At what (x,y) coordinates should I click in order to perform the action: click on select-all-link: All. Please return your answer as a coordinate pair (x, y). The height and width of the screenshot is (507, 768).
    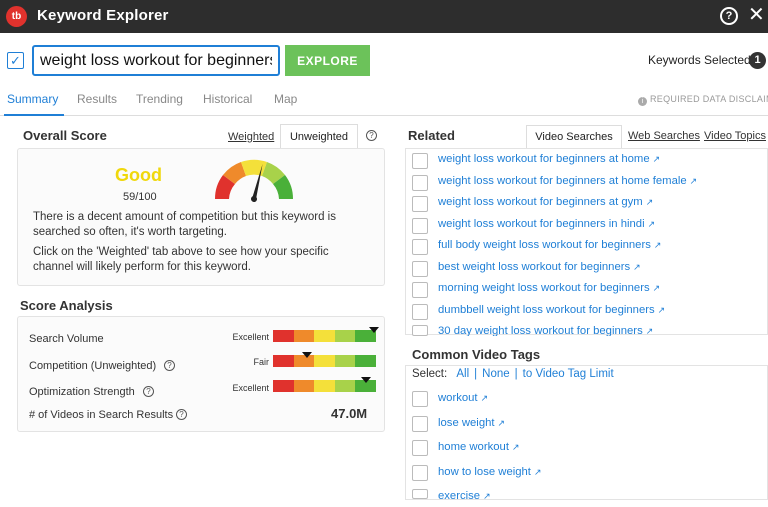
    Looking at the image, I should click on (462, 374).